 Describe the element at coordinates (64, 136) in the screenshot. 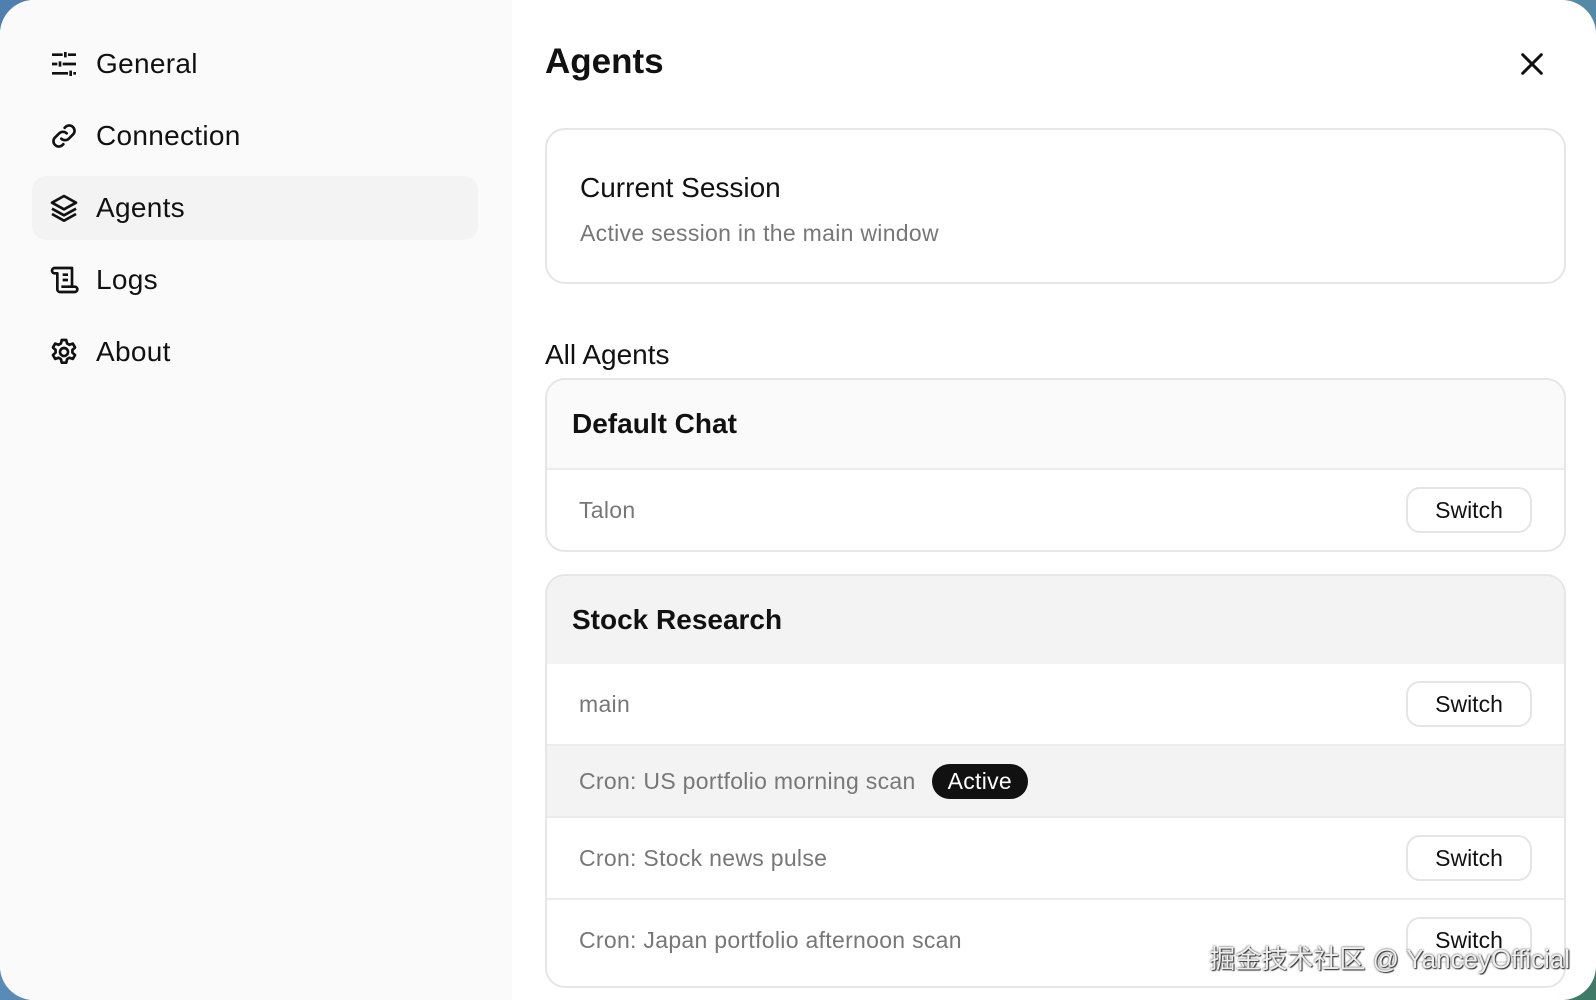

I see `link-icon` at that location.